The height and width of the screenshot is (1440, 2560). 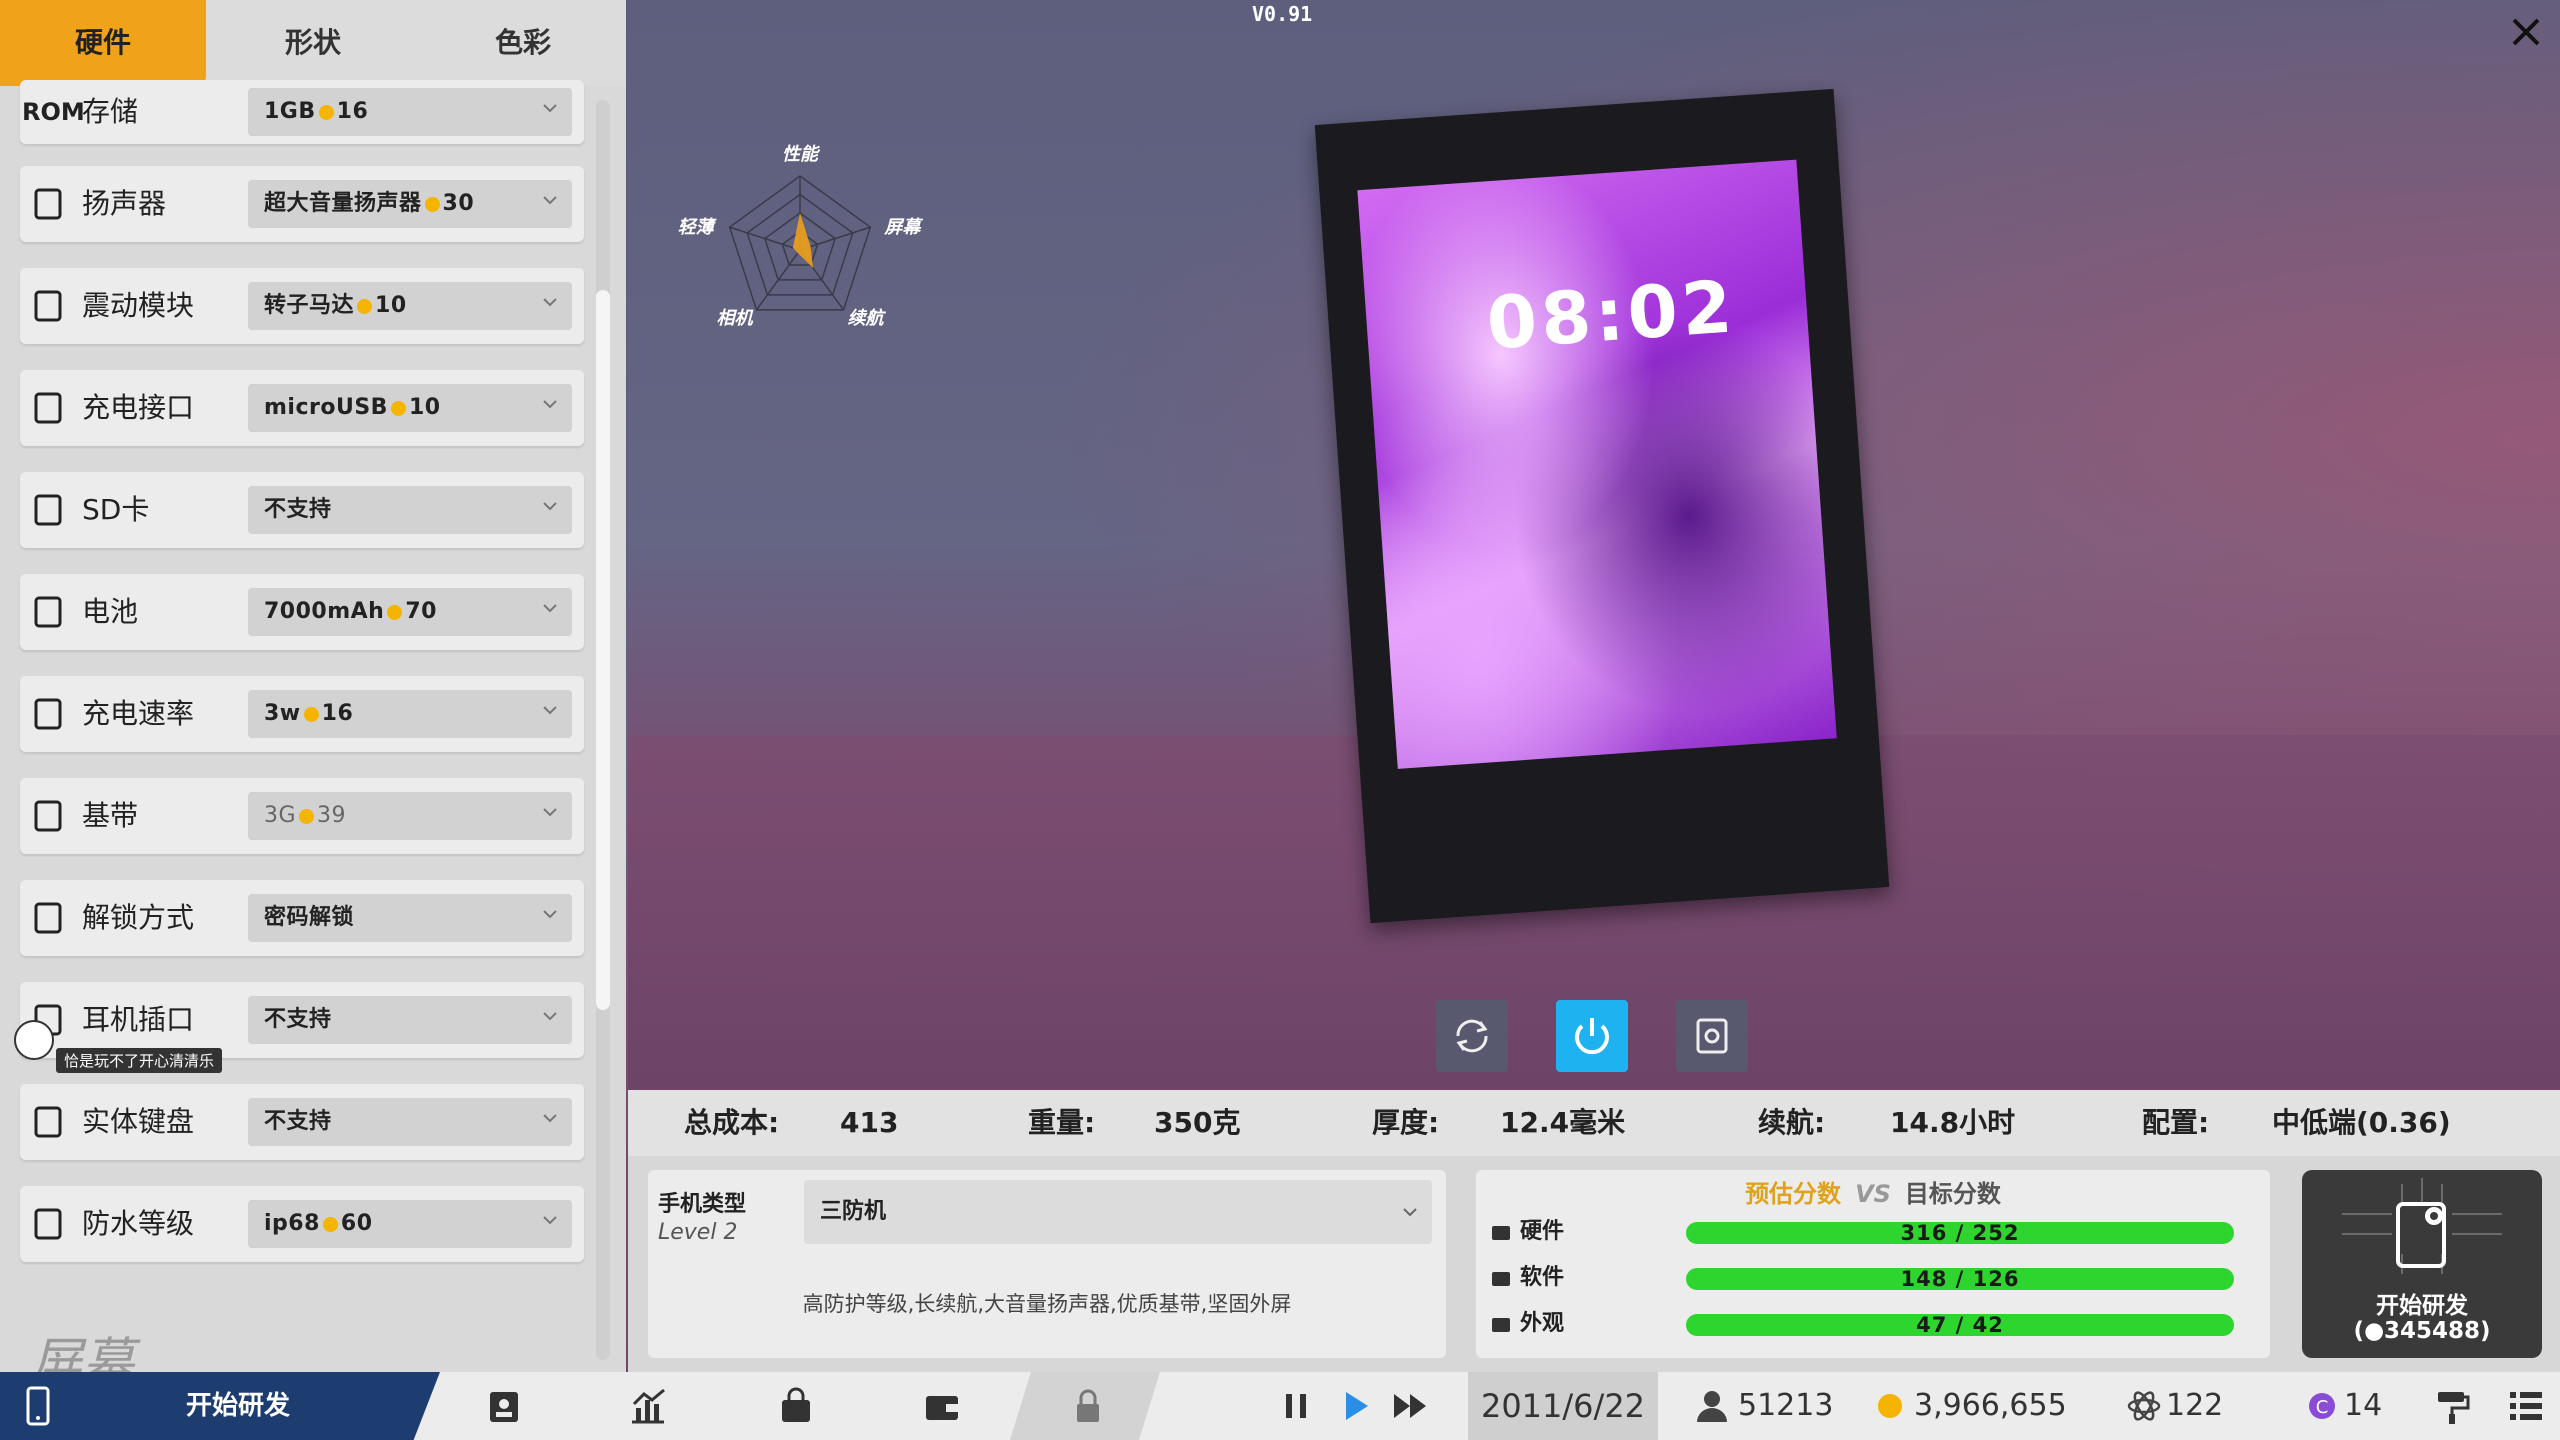 I want to click on hardware-cost: 10, so click(x=424, y=407).